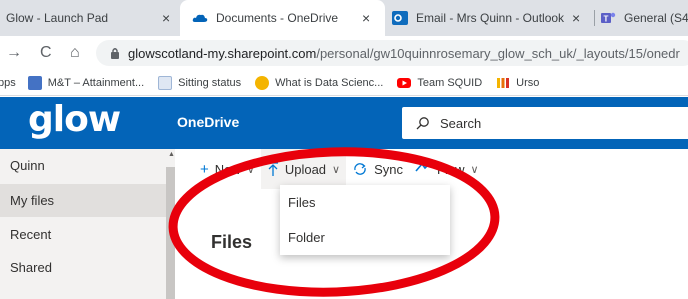 The height and width of the screenshot is (299, 688). What do you see at coordinates (365, 237) in the screenshot?
I see `upload-folder-option: Folder` at bounding box center [365, 237].